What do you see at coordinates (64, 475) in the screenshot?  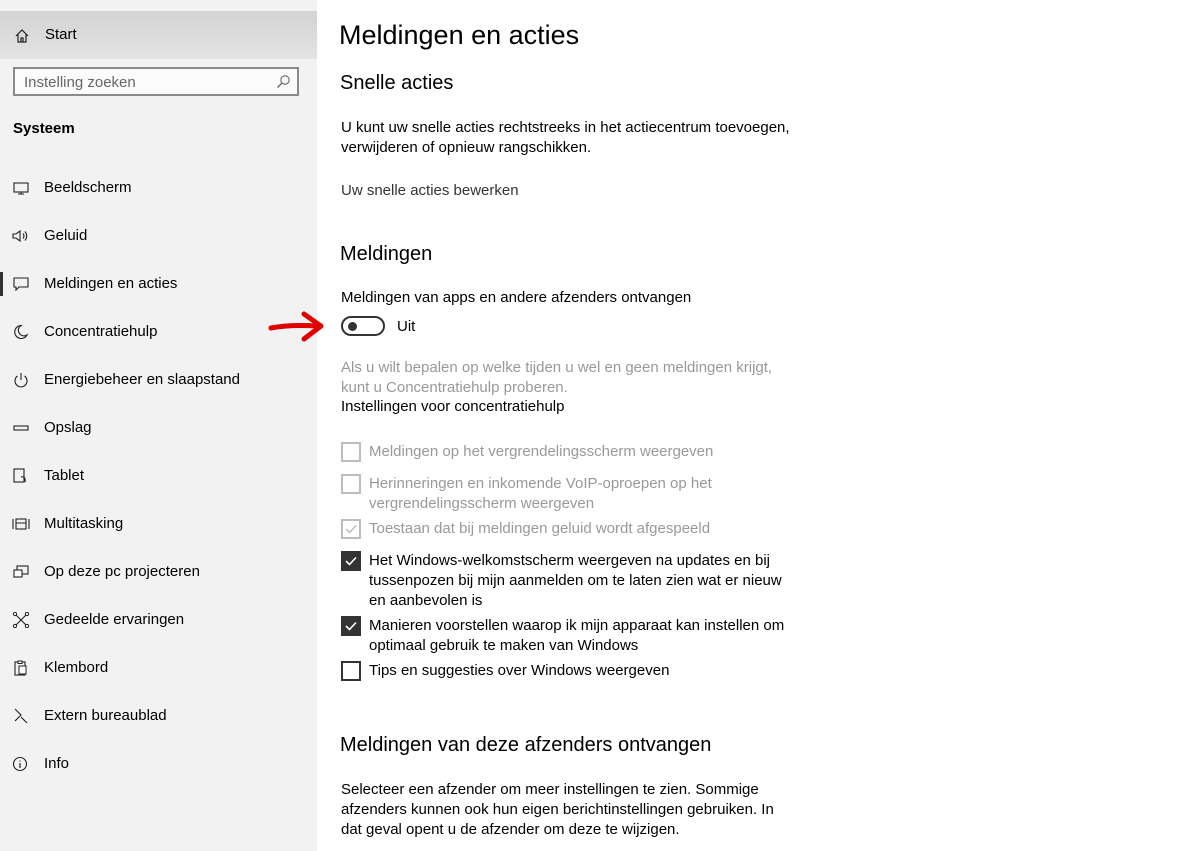 I see `sidebar-item-label: Tablet` at bounding box center [64, 475].